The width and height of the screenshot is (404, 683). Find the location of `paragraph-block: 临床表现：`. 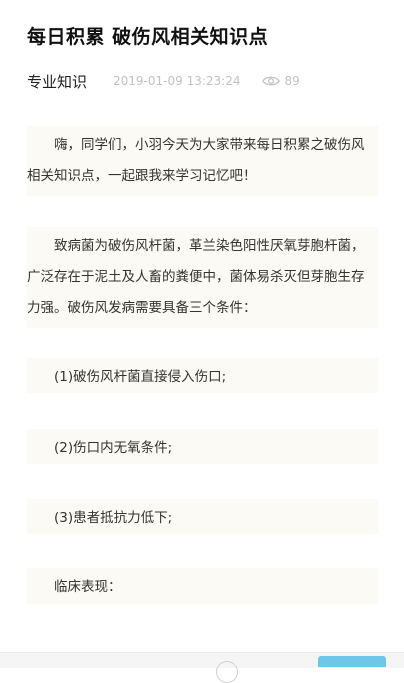

paragraph-block: 临床表现： is located at coordinates (202, 586).